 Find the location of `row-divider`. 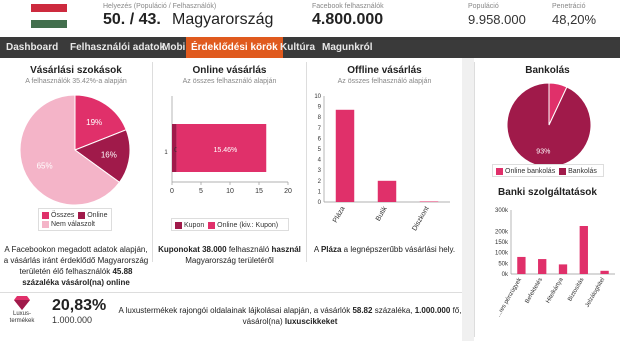

row-divider is located at coordinates (231, 292).